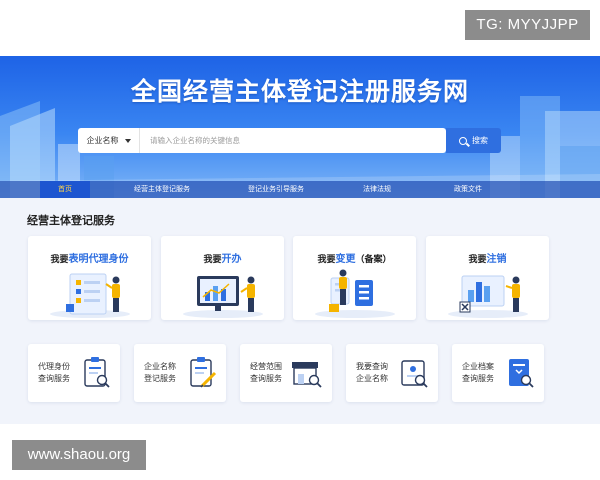 Image resolution: width=600 pixels, height=480 pixels. Describe the element at coordinates (299, 92) in the screenshot. I see `site-title: 全国经营主体登记注册服务网` at that location.